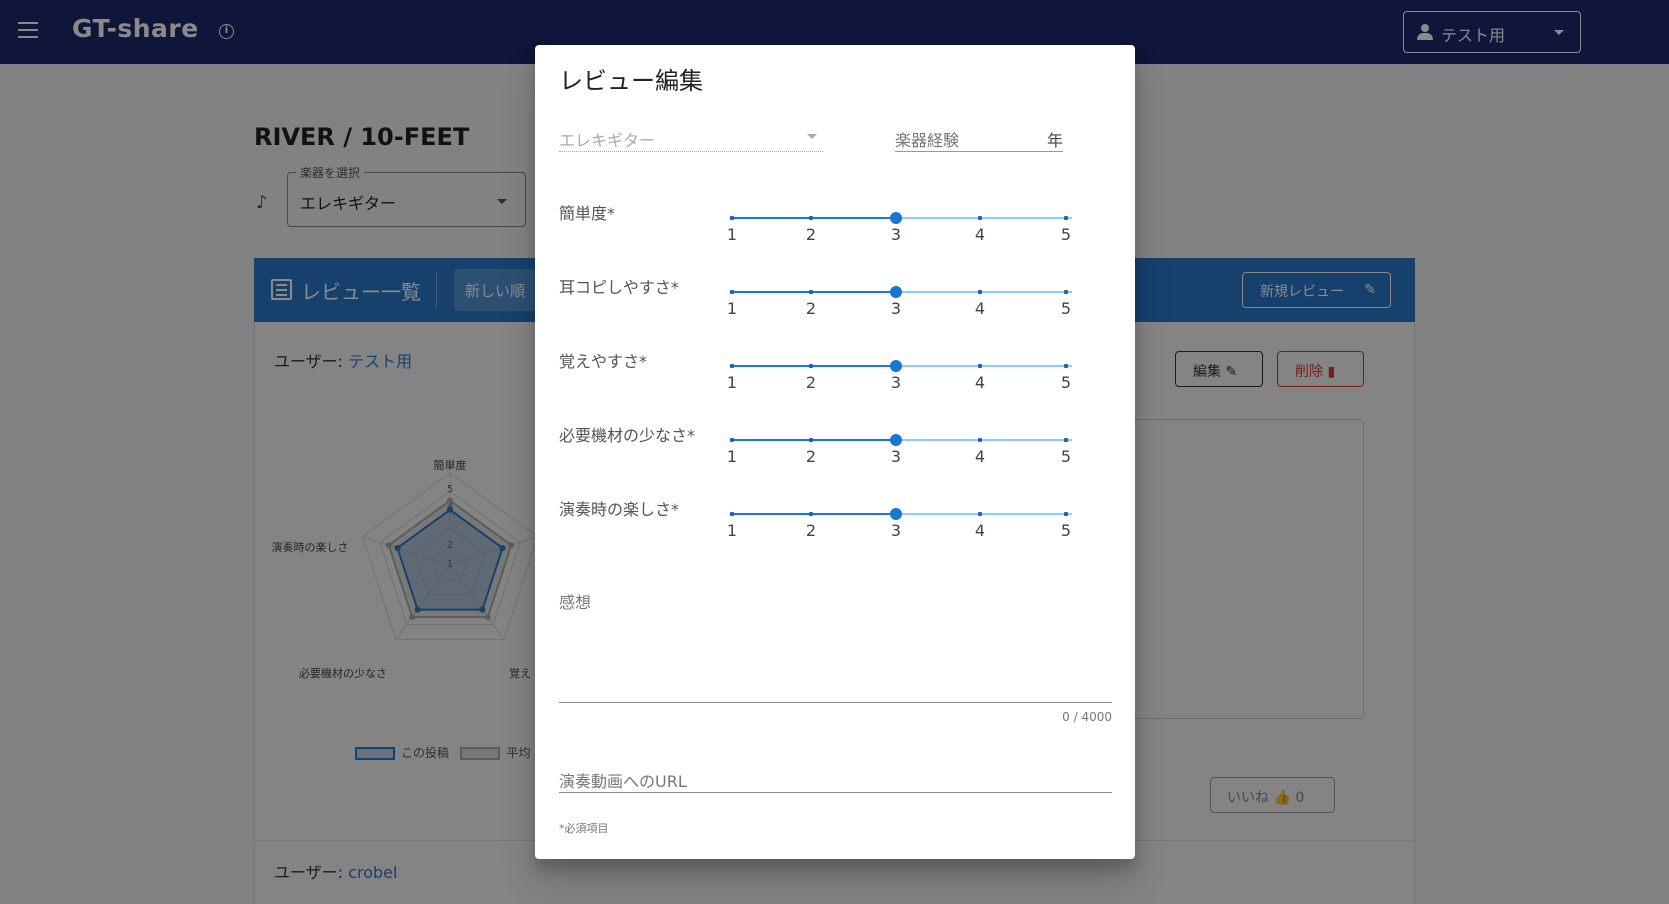 This screenshot has width=1669, height=904. I want to click on video-url-label: 演奏動画へのURL, so click(623, 781).